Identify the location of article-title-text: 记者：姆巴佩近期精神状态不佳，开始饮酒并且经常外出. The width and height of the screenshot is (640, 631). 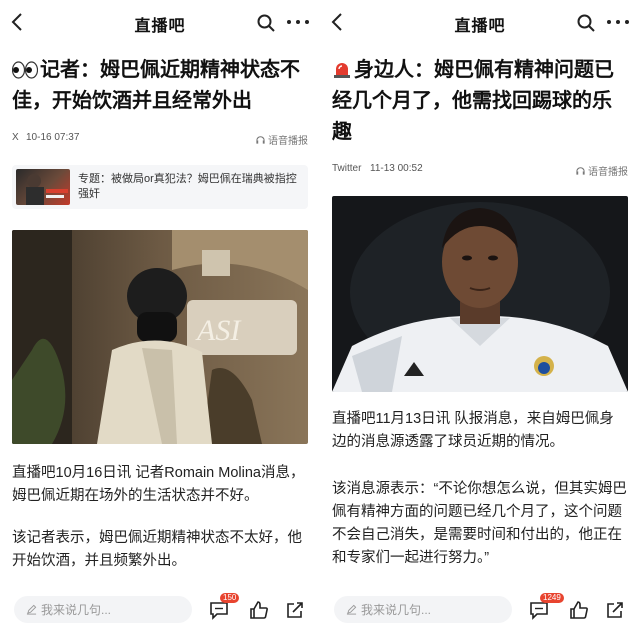
(156, 85).